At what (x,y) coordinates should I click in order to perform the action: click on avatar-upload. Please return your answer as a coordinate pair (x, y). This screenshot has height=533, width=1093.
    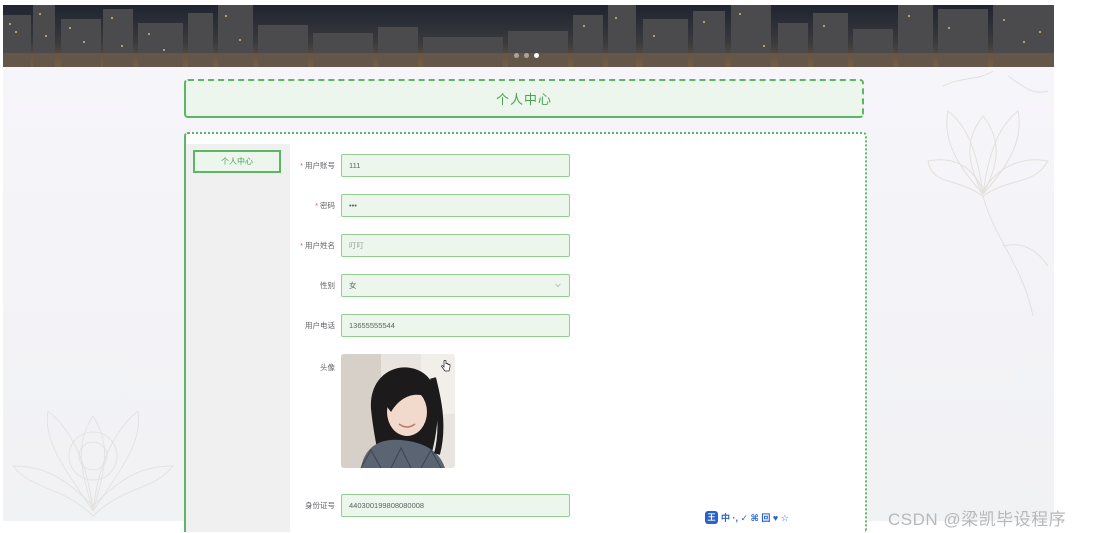
    Looking at the image, I should click on (398, 411).